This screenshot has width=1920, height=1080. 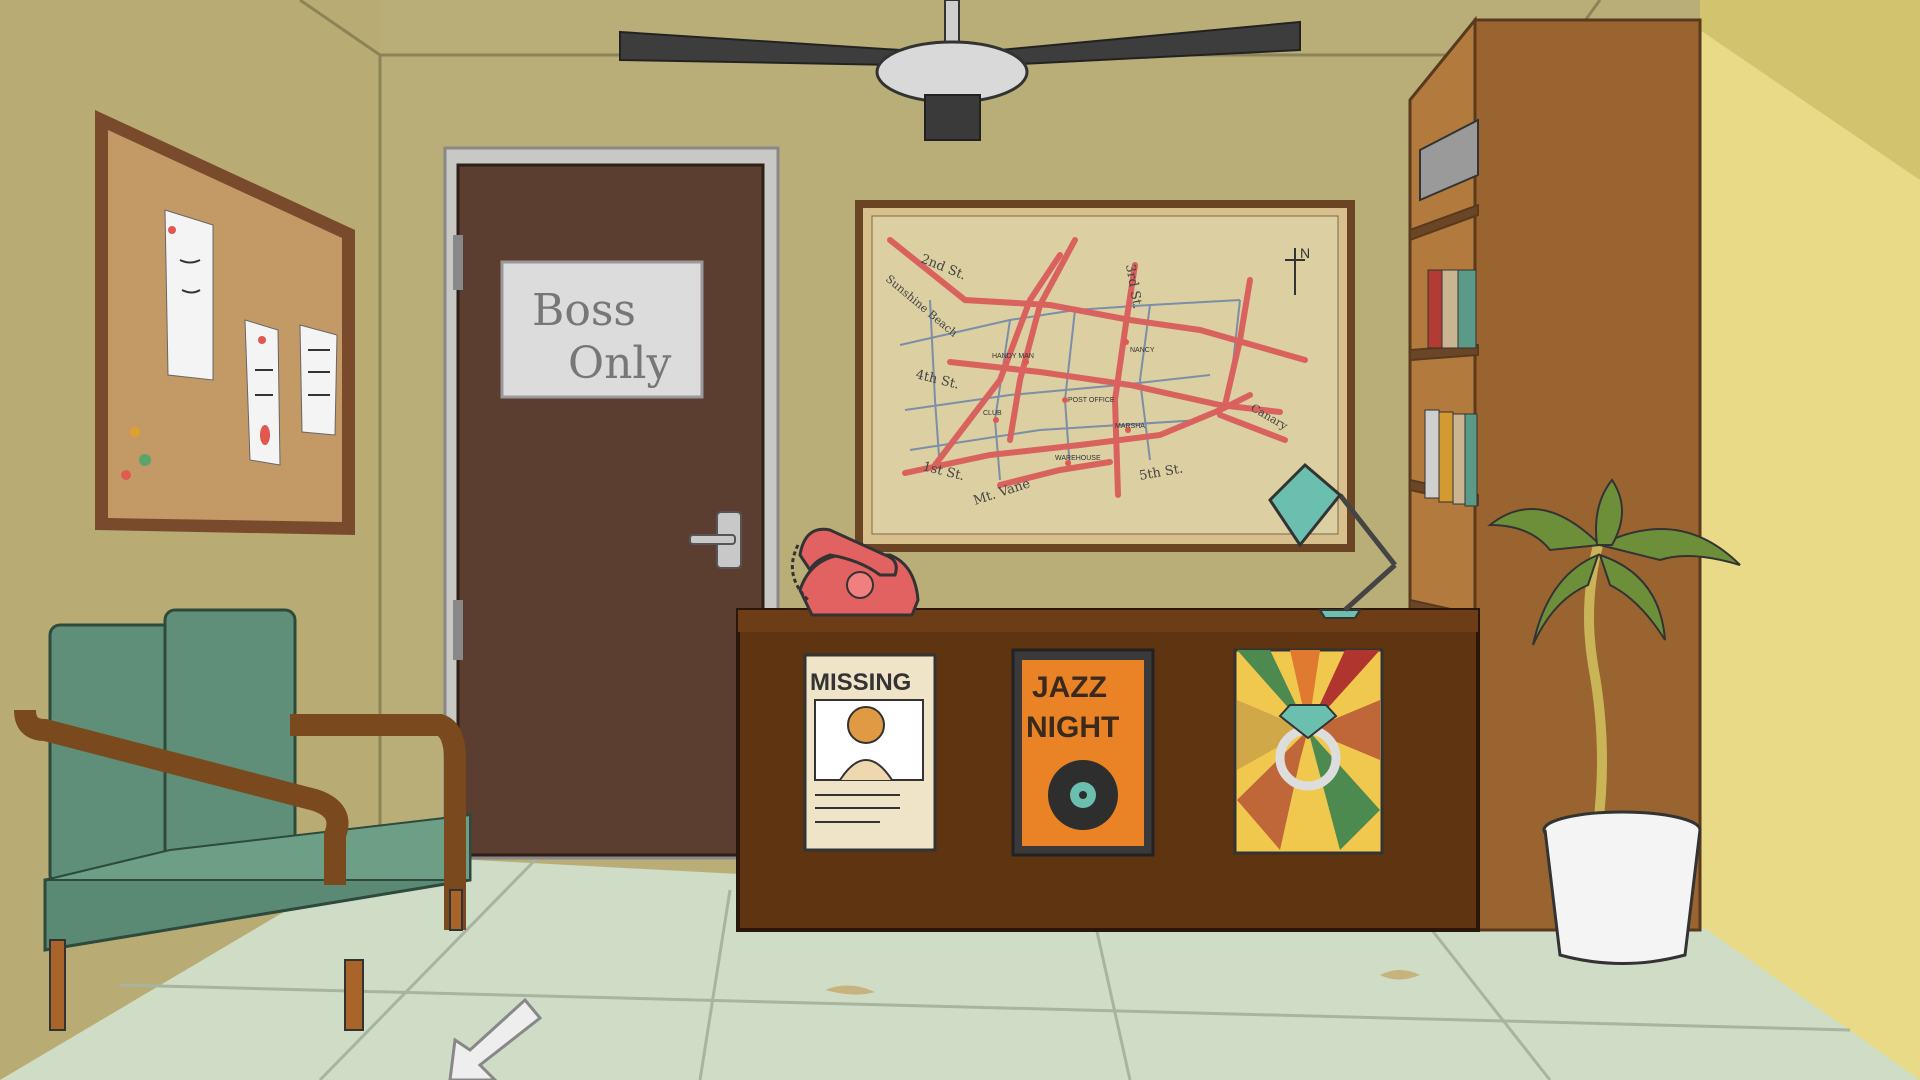 I want to click on jazz-poster-line2: NIGHT, so click(x=1072, y=727).